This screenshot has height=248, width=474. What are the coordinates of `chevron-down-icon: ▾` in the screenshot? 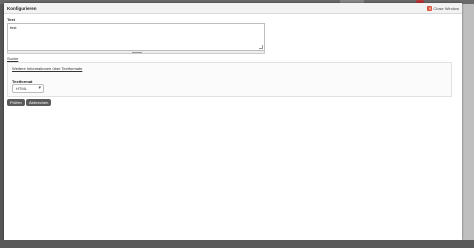 It's located at (39, 88).